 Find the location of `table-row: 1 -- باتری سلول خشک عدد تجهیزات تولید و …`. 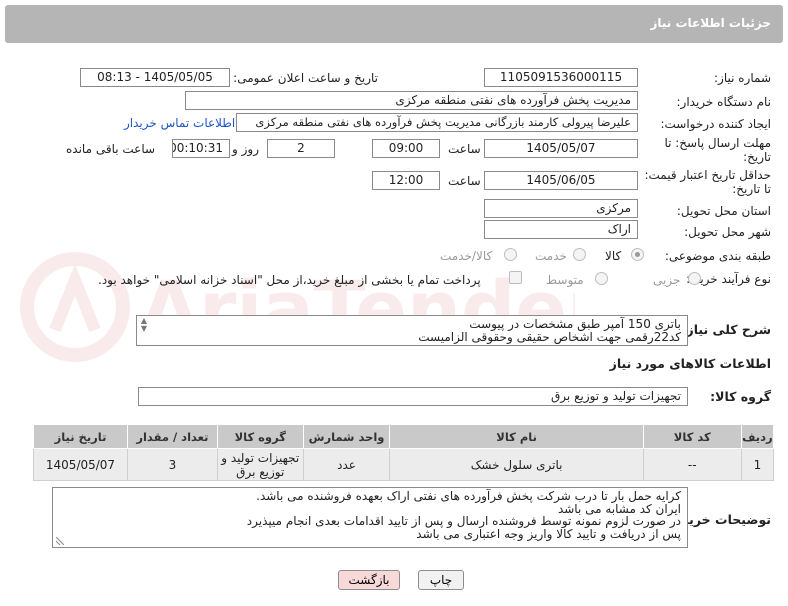

table-row: 1 -- باتری سلول خشک عدد تجهیزات تولید و … is located at coordinates (404, 464).